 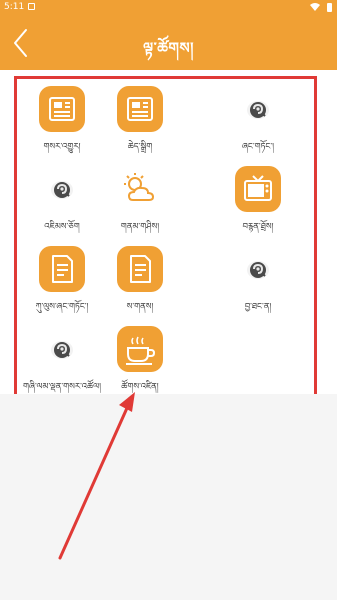 I want to click on coffee-cup-icon, so click(x=140, y=349).